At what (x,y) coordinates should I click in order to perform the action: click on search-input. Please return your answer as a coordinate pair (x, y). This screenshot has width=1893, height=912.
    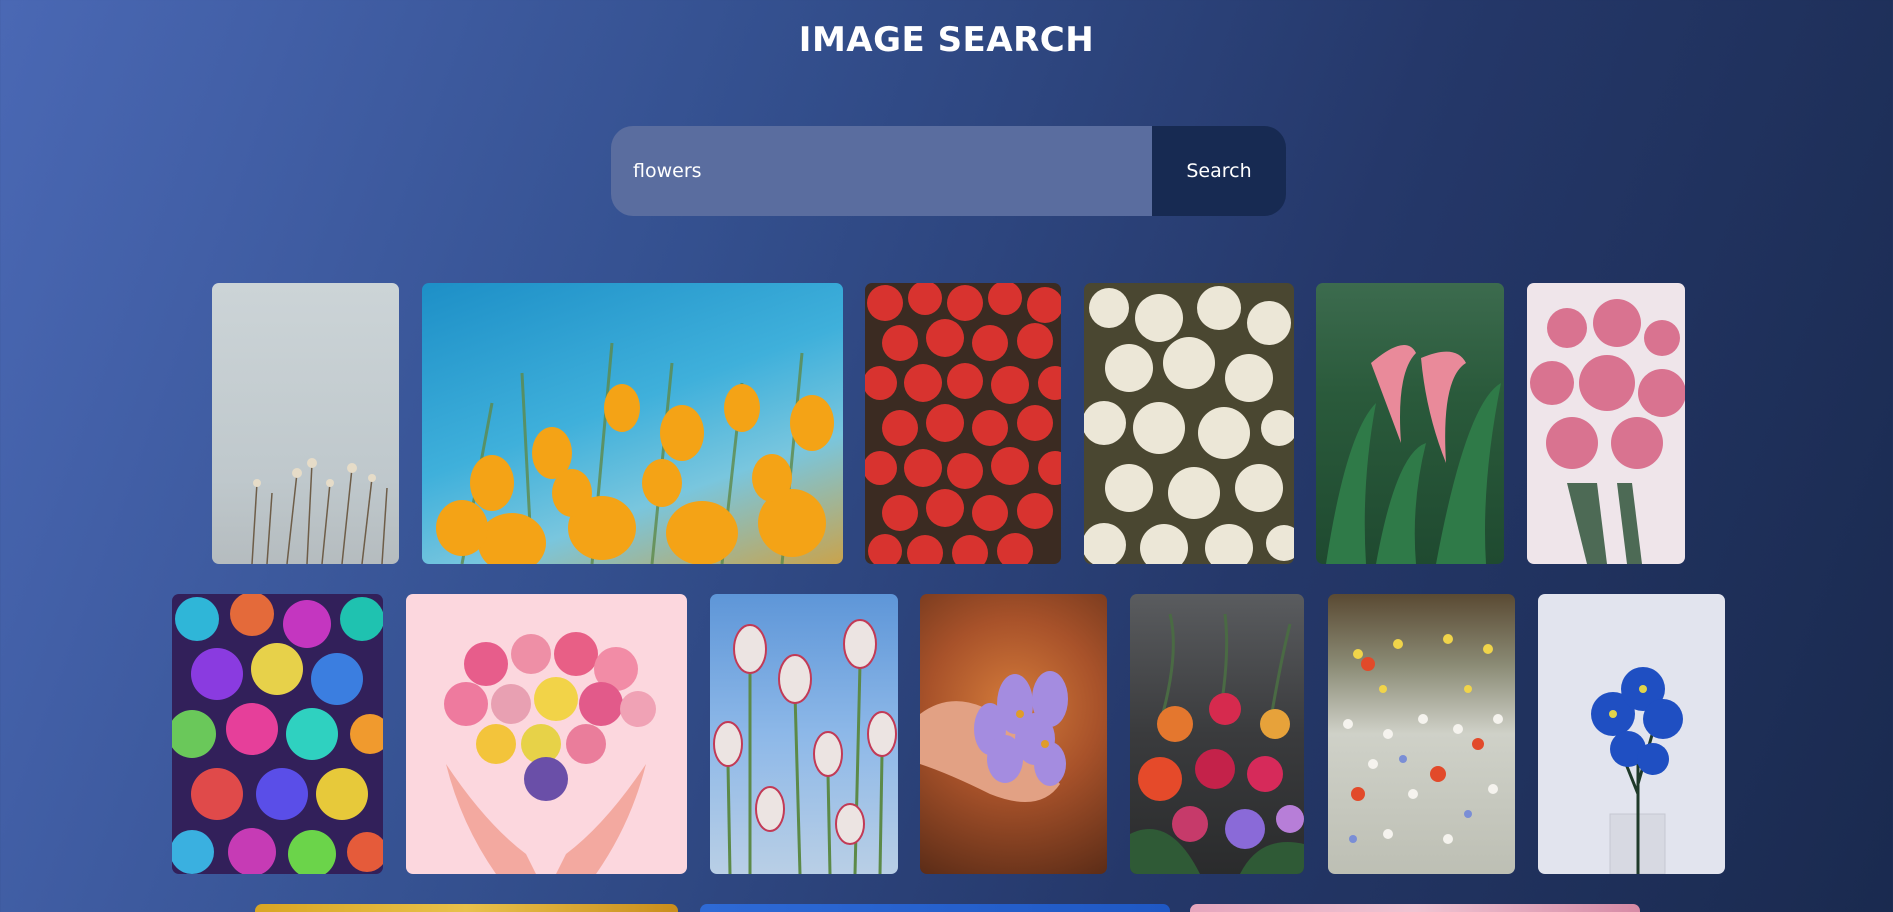
    Looking at the image, I should click on (881, 171).